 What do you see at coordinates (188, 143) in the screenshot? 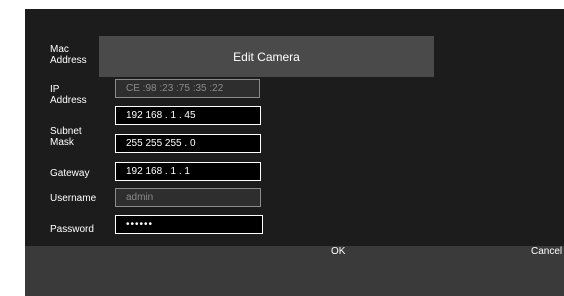
I see `subnet-mask-field: 255 255 255 . 0` at bounding box center [188, 143].